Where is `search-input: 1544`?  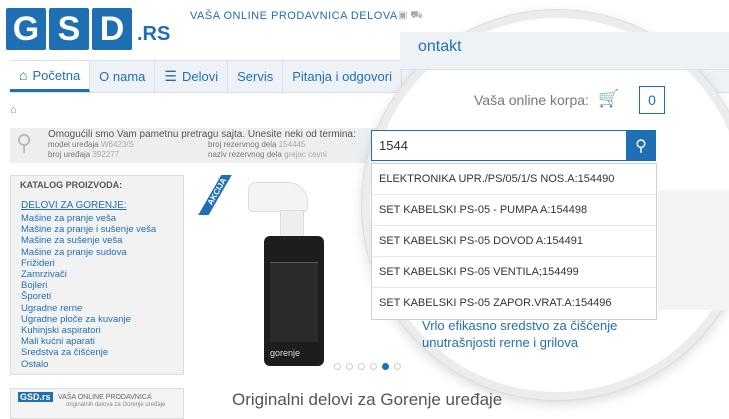
search-input: 1544 is located at coordinates (499, 145).